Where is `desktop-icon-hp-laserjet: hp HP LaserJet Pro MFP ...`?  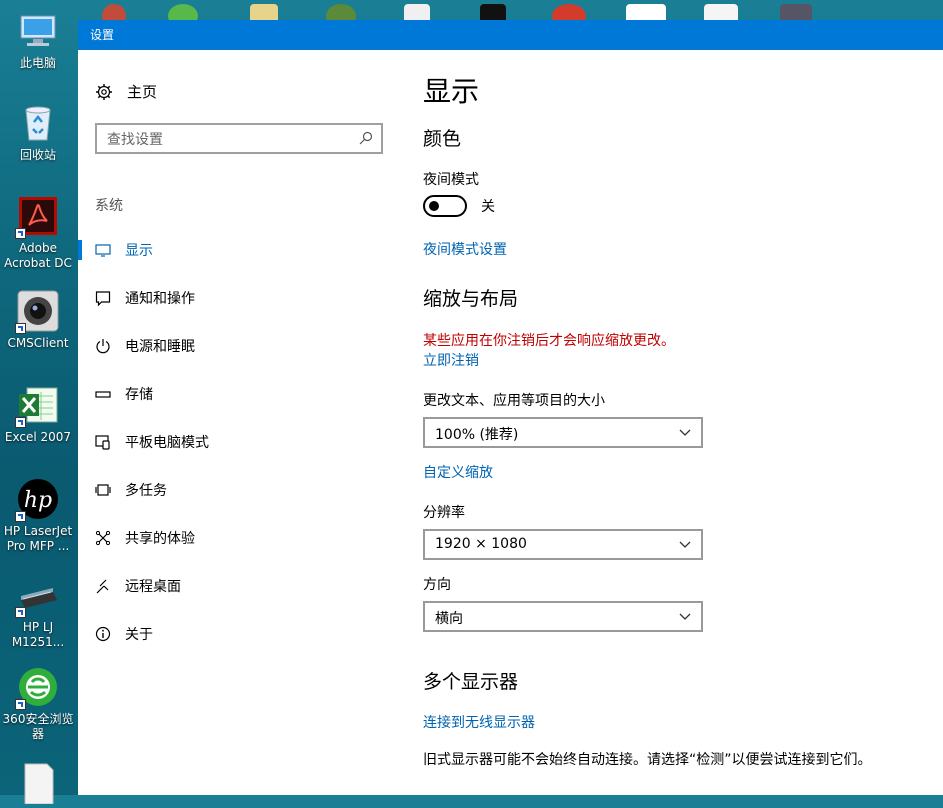
desktop-icon-hp-laserjet: hp HP LaserJet Pro MFP ... is located at coordinates (38, 516).